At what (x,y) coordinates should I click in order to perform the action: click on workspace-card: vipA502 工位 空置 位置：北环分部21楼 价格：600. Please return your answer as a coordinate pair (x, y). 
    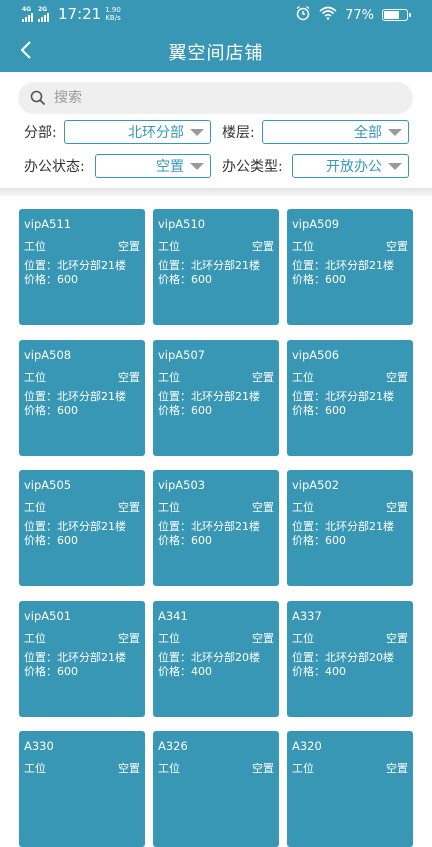
    Looking at the image, I should click on (350, 528).